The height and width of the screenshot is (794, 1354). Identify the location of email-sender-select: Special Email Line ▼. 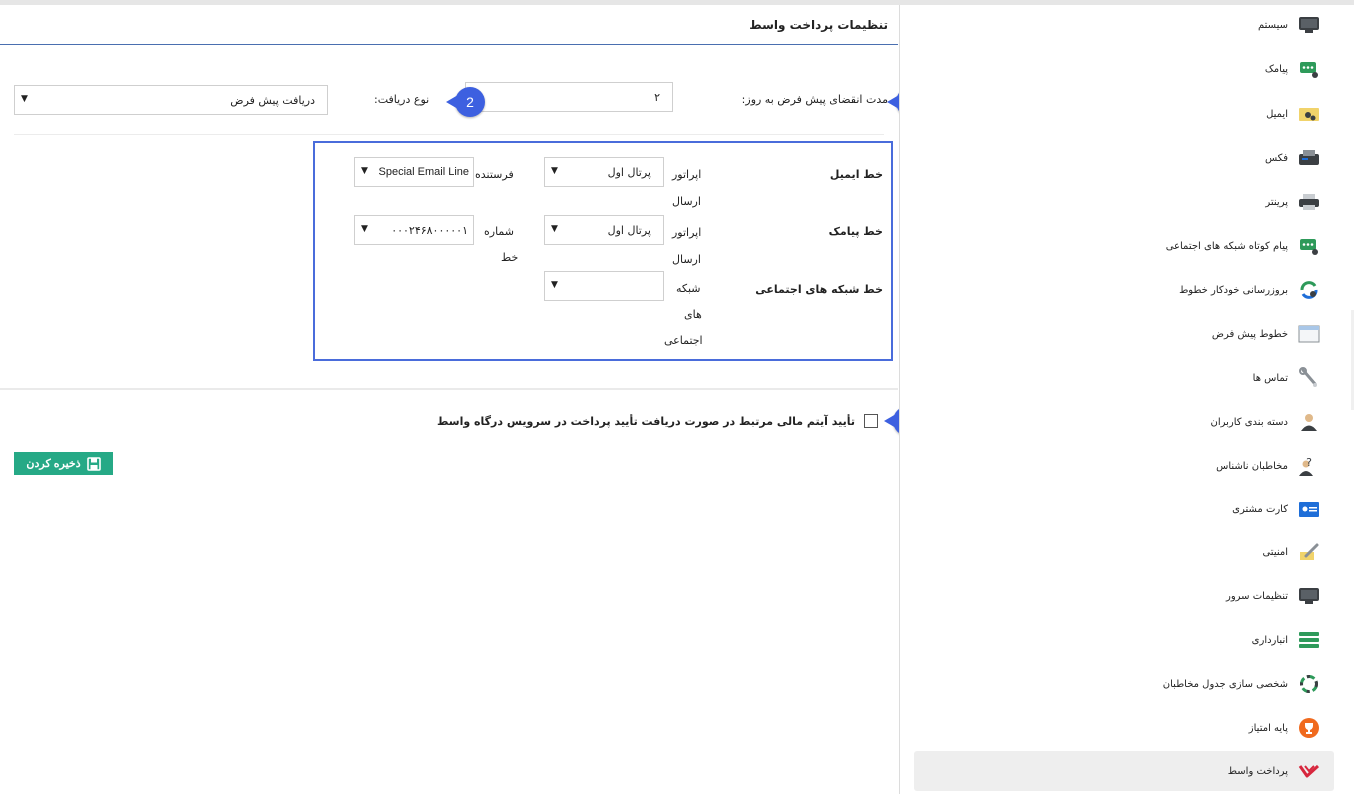
(414, 172).